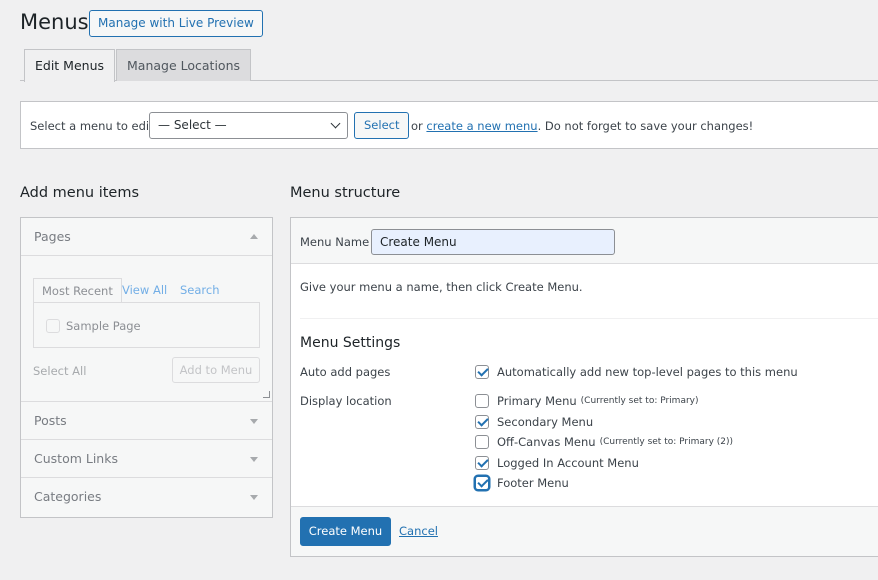 The width and height of the screenshot is (878, 580). I want to click on tab-most-recent: Most Recent, so click(77, 290).